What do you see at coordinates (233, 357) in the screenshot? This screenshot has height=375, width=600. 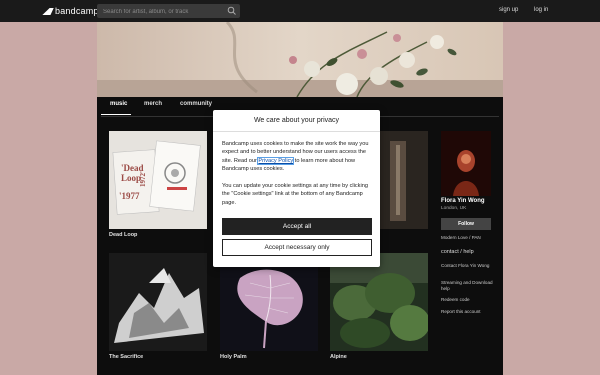 I see `album-title-holy-palm: Holy Palm` at bounding box center [233, 357].